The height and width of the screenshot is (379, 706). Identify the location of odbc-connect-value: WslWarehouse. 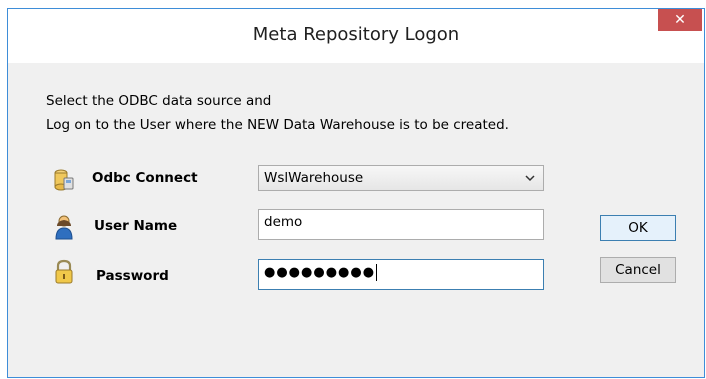
(314, 178).